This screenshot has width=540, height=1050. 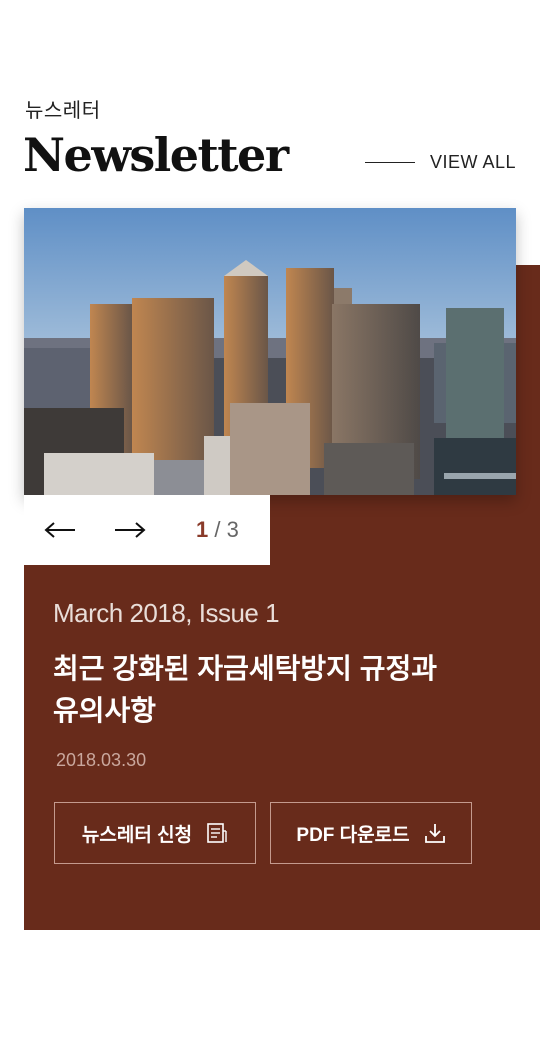 I want to click on slider-pager: 1 / 3, so click(x=147, y=530).